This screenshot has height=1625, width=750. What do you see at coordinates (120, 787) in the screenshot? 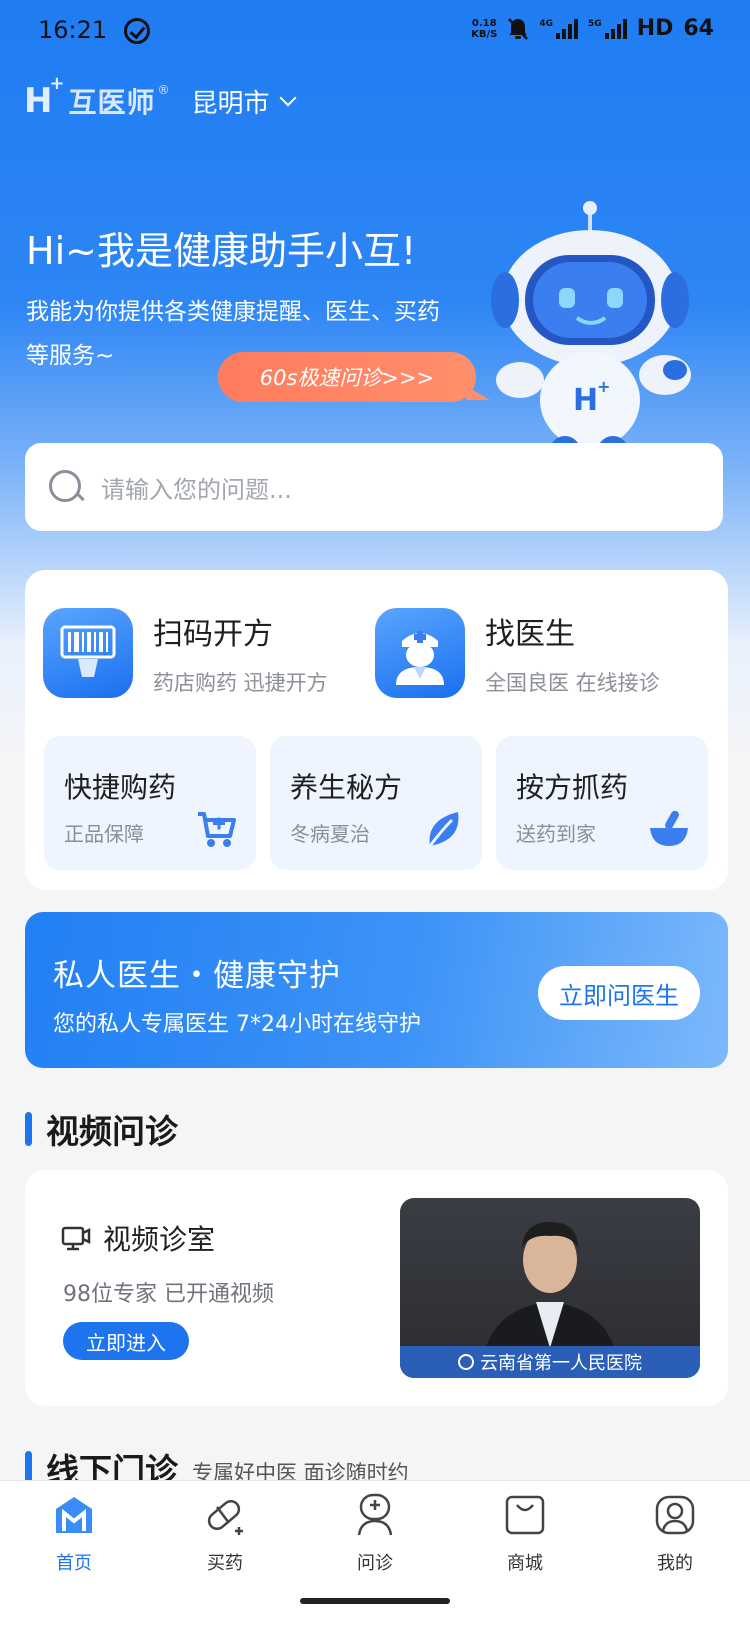
I see `mini-title: 快捷购药` at bounding box center [120, 787].